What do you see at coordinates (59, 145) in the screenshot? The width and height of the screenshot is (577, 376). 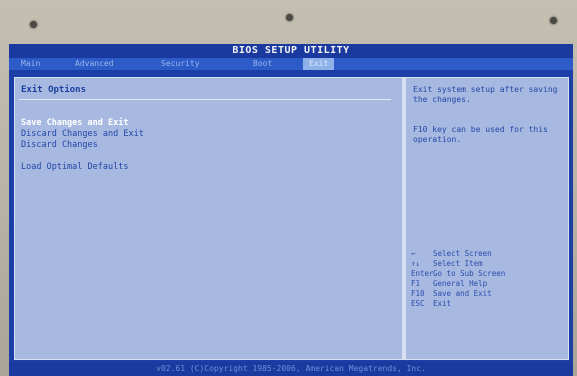 I see `discard-changes-option: Discard Changes` at bounding box center [59, 145].